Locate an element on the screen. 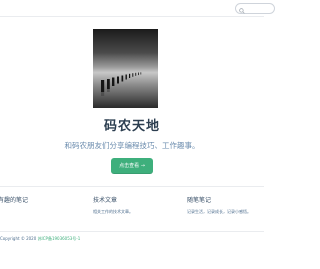 The width and height of the screenshot is (320, 269). site-description: 和码农朋友们分享编程技巧、工作趣事。 is located at coordinates (132, 145).